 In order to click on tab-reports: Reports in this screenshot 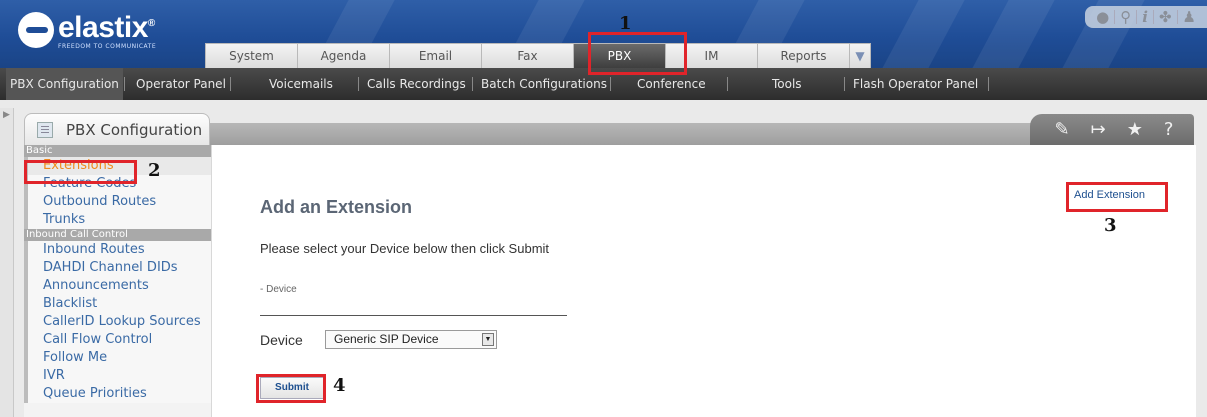, I will do `click(803, 55)`.